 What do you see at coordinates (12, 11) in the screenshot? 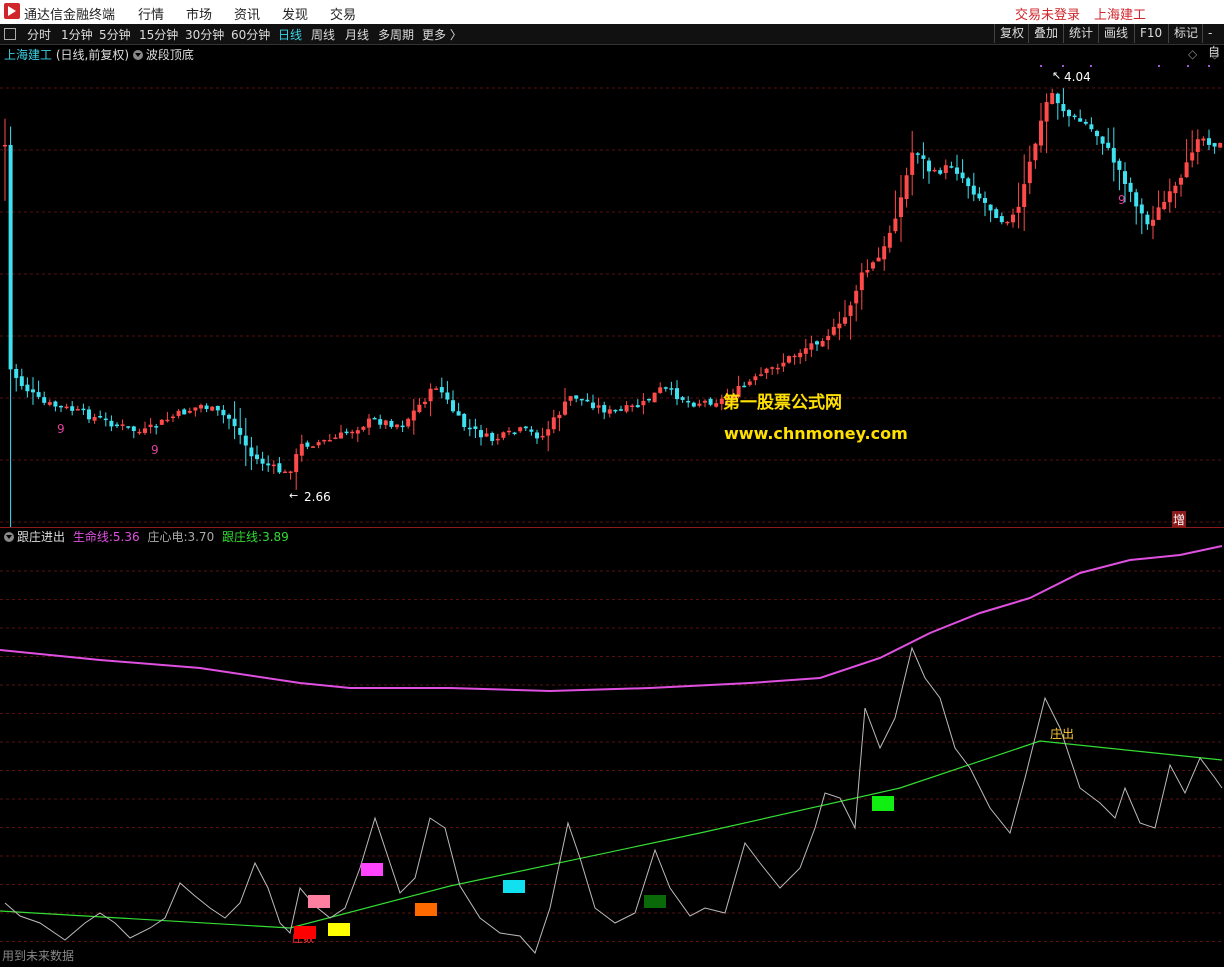
I see `app-logo-icon` at bounding box center [12, 11].